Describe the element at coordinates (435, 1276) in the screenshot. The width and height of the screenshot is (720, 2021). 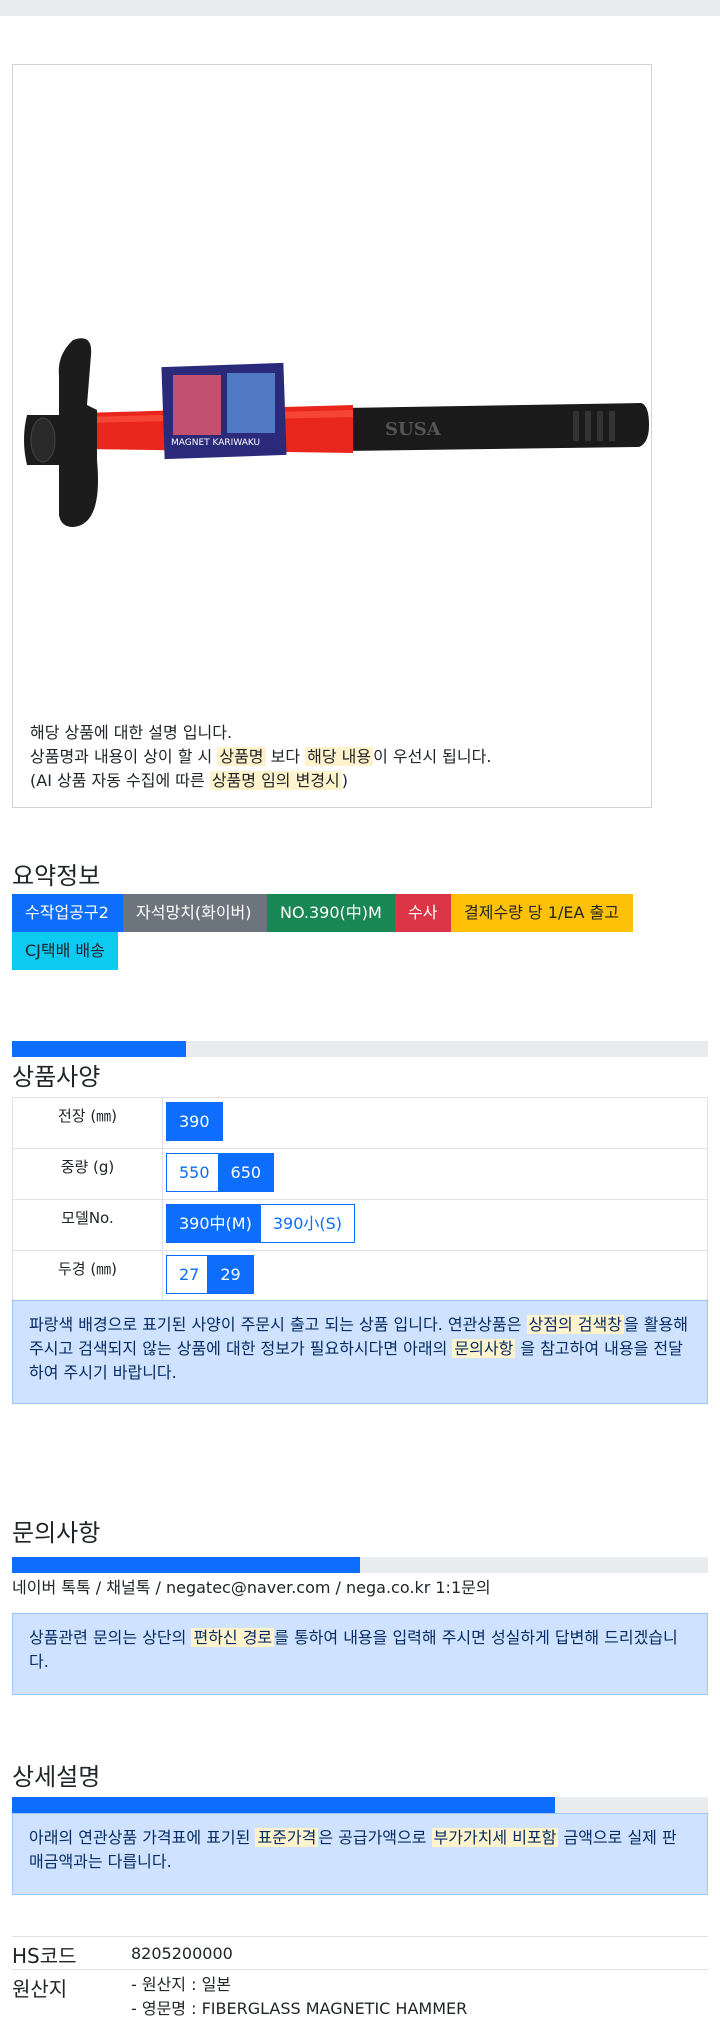
I see `spec-options: 27 29` at that location.